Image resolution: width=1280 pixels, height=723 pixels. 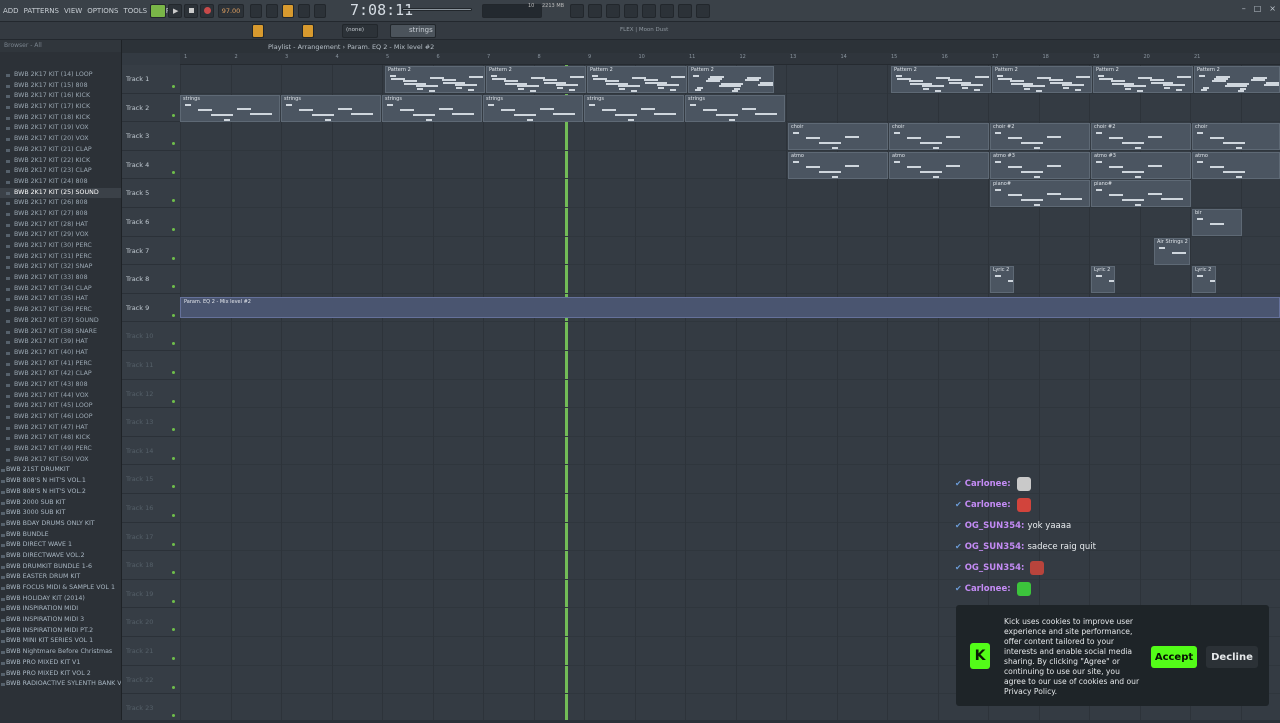 I want to click on browser-file: BWB 2K17 KIT (46) LOOP, so click(x=60, y=417).